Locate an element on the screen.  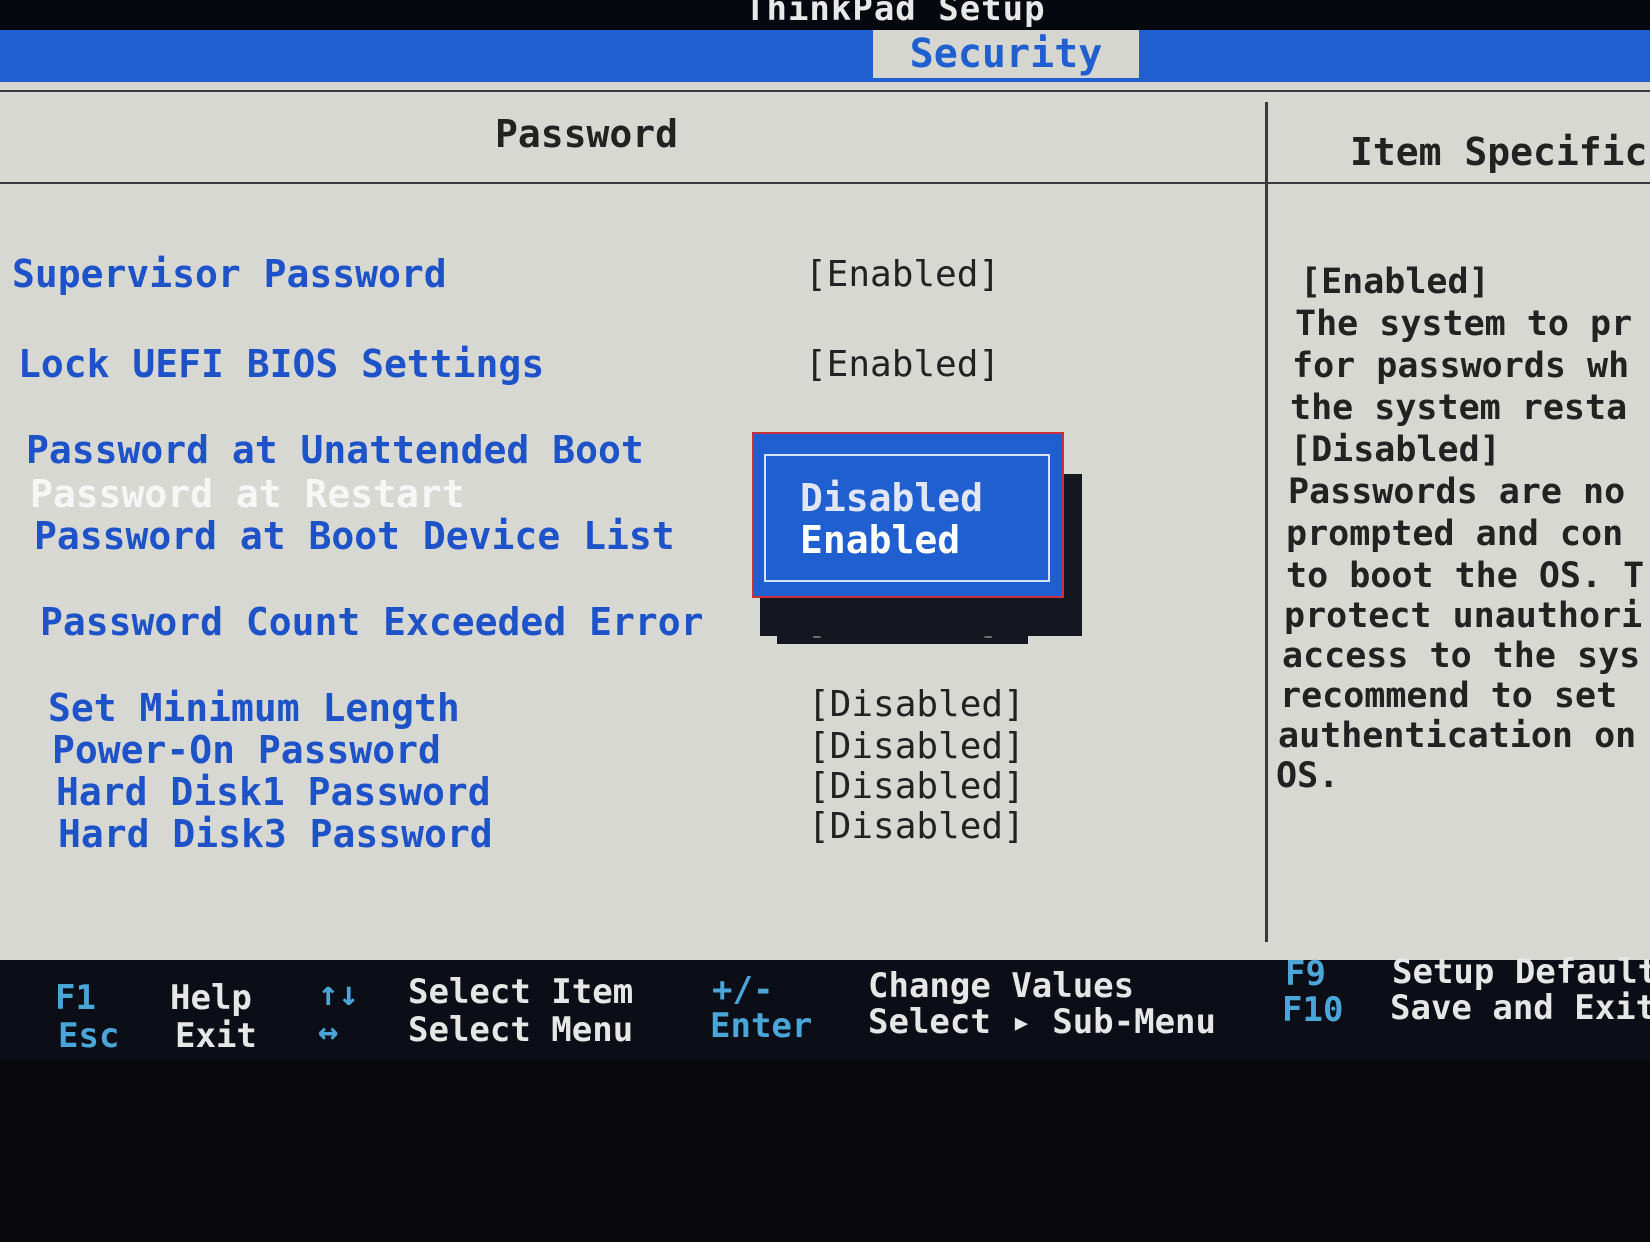
help-line: recommend to set is located at coordinates (1449, 696).